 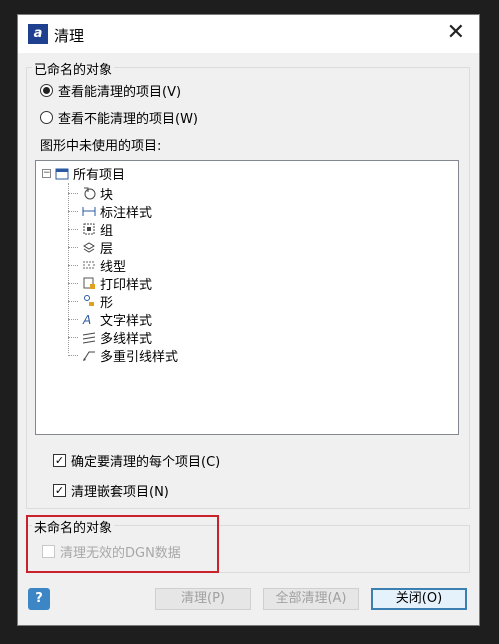 I want to click on shape-icon, so click(x=89, y=300).